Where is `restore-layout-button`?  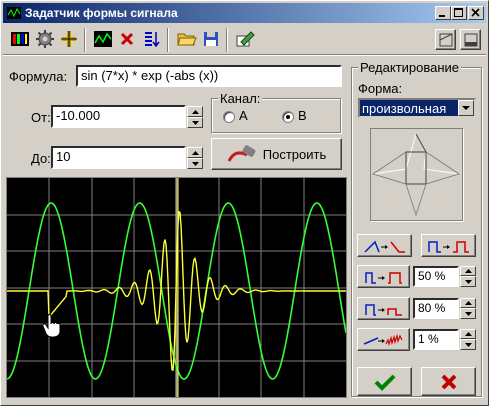
restore-layout-button is located at coordinates (445, 39).